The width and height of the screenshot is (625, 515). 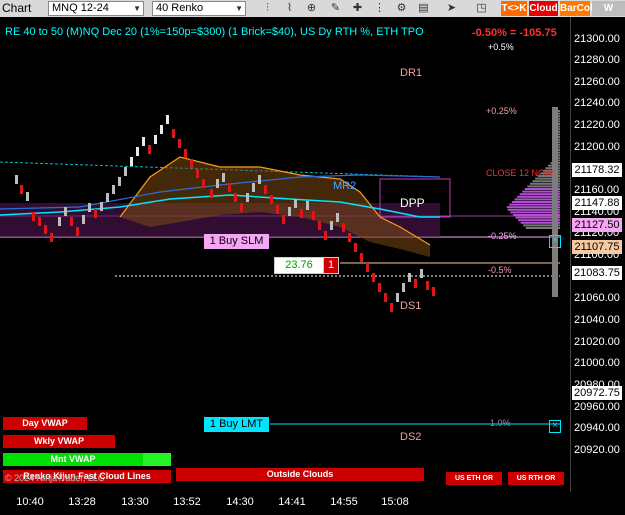 What do you see at coordinates (96, 8) in the screenshot?
I see `instrument-selector: MNQ 12-24 ▼` at bounding box center [96, 8].